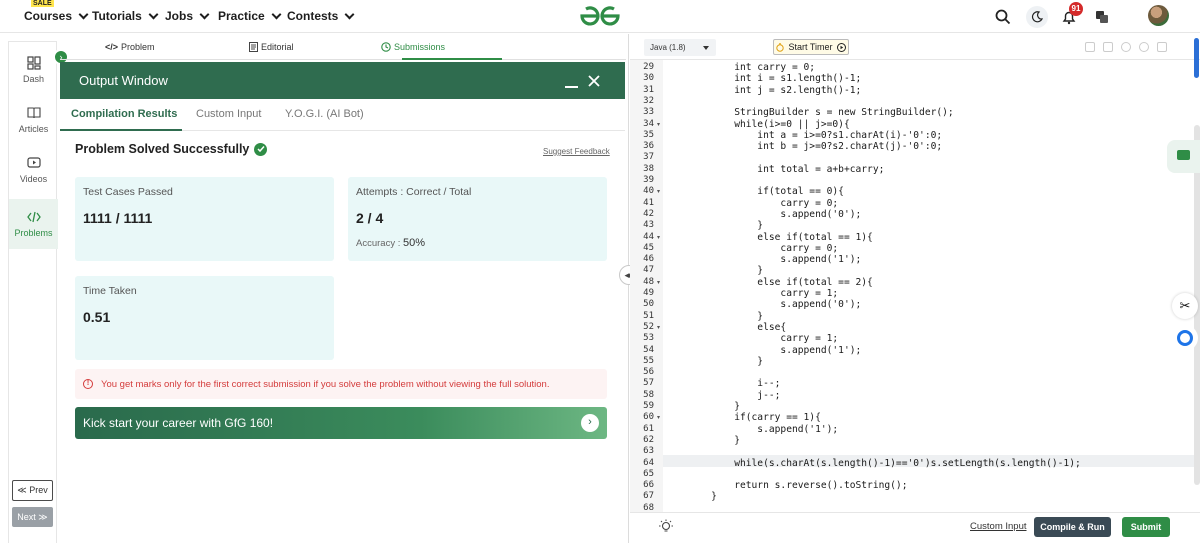 The height and width of the screenshot is (543, 1200). I want to click on code-line: int j = s2.length()-1;, so click(774, 90).